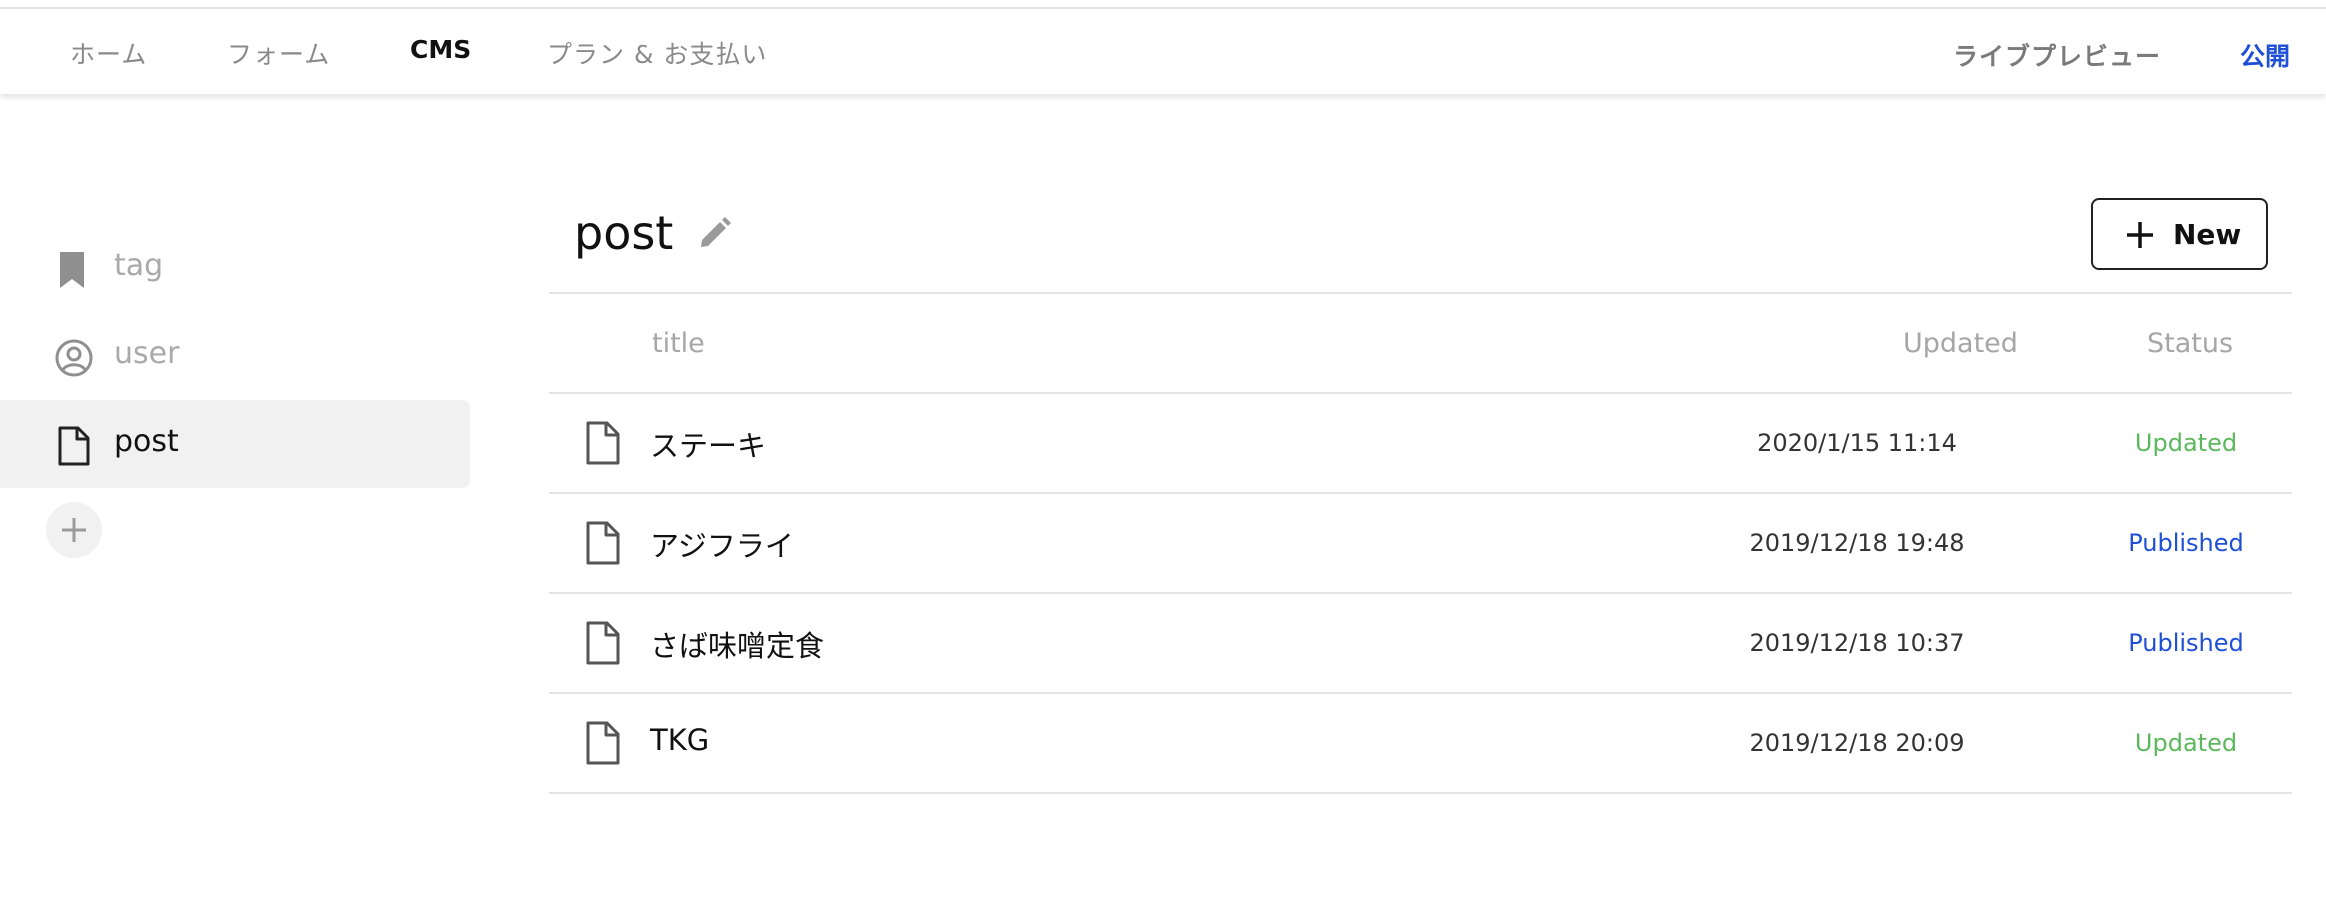  Describe the element at coordinates (680, 740) in the screenshot. I see `row-title: TKG` at that location.